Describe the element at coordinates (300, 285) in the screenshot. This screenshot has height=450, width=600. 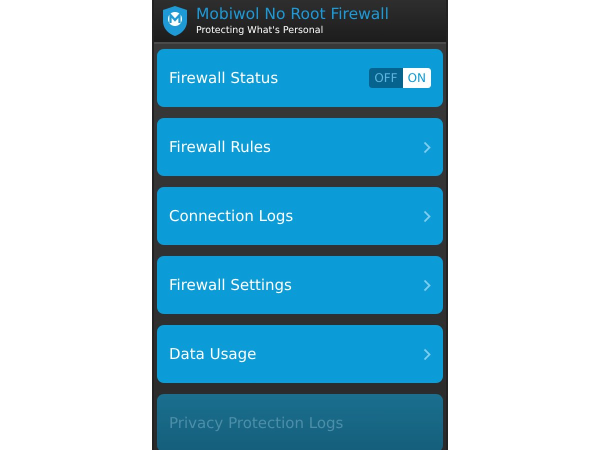
I see `menu-item: Firewall Settings` at that location.